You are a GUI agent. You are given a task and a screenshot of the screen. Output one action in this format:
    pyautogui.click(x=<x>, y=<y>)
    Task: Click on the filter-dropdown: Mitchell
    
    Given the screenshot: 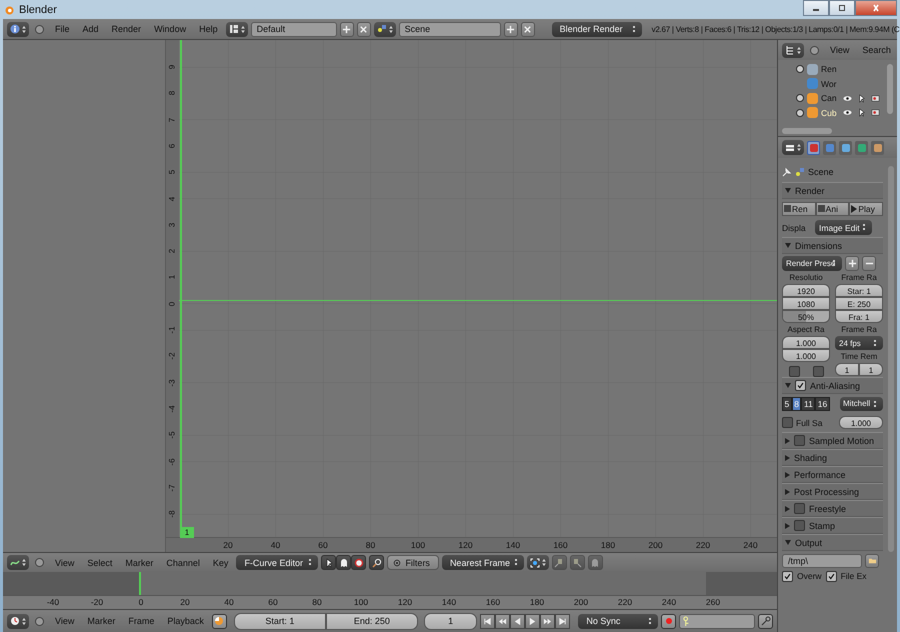 What is the action you would take?
    pyautogui.click(x=861, y=403)
    